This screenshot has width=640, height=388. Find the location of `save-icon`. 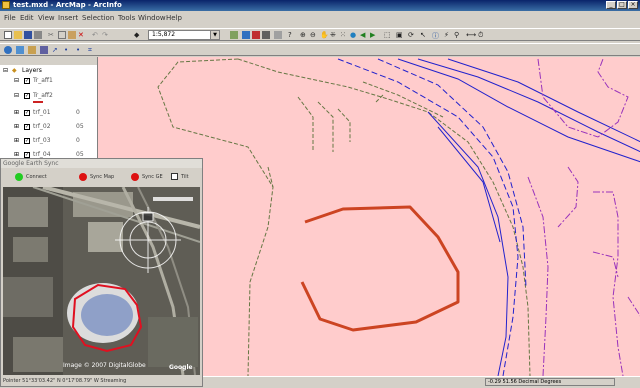

save-icon is located at coordinates (28, 35).